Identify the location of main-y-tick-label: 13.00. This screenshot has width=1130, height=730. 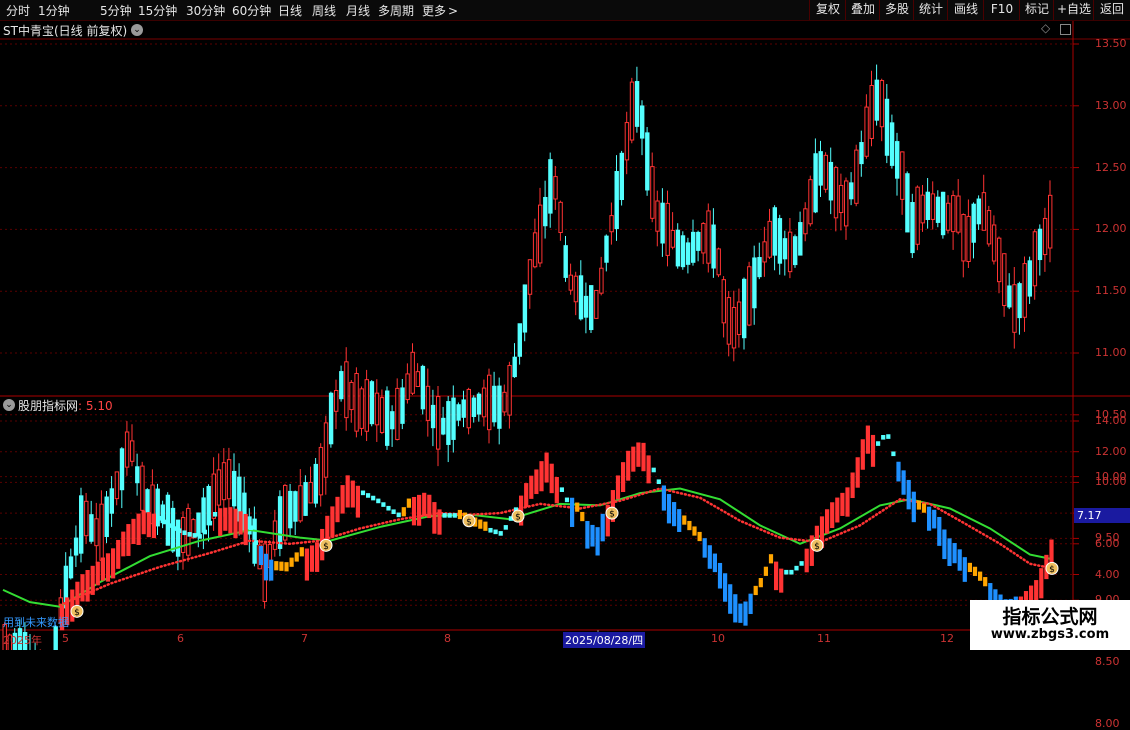
(1111, 105).